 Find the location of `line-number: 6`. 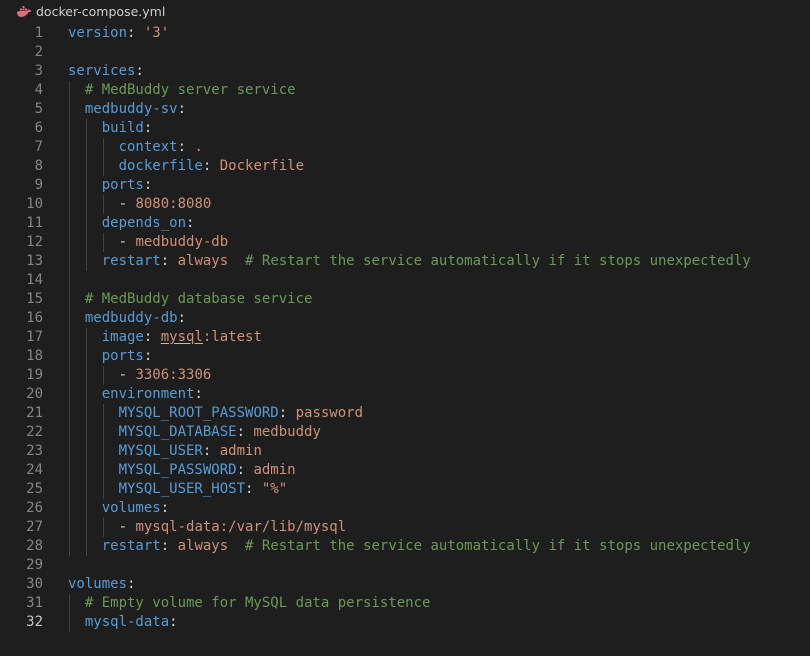

line-number: 6 is located at coordinates (38, 128).